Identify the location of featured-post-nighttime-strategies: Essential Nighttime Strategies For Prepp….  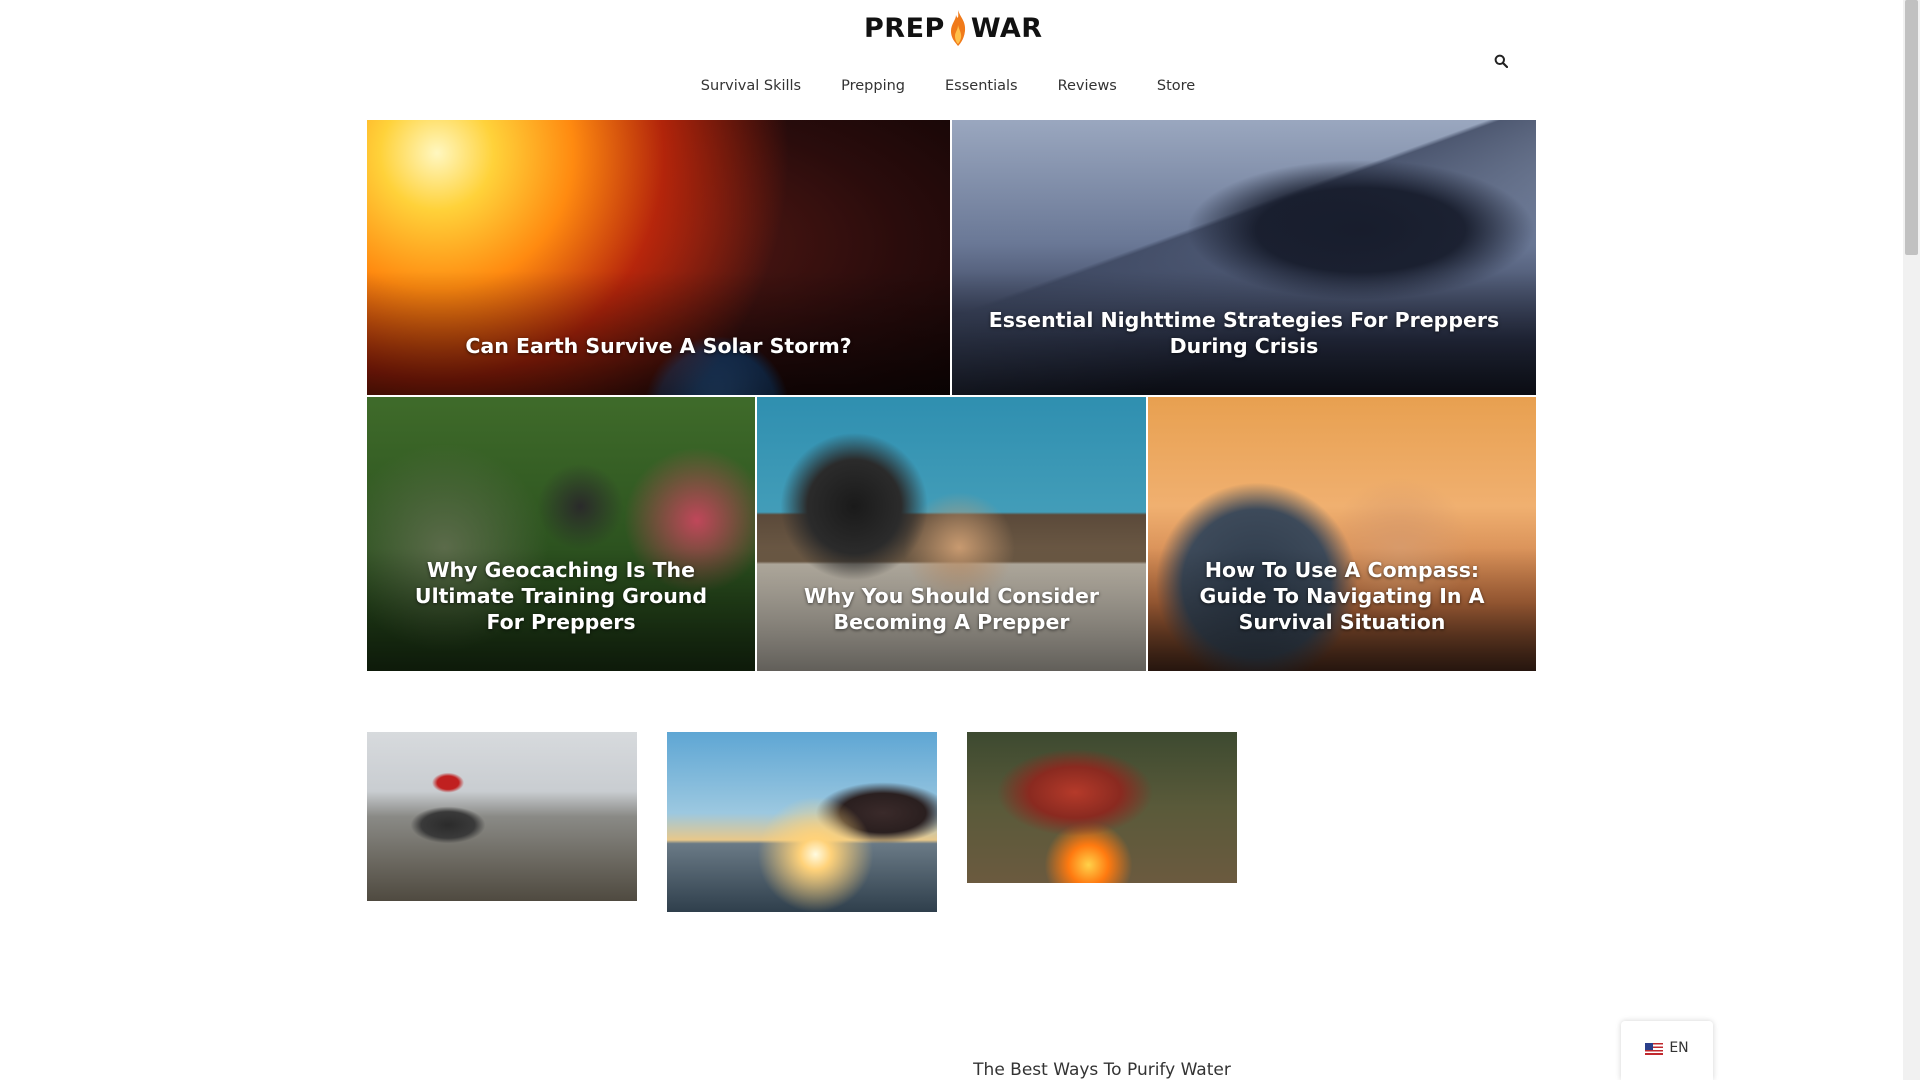
(1244, 257).